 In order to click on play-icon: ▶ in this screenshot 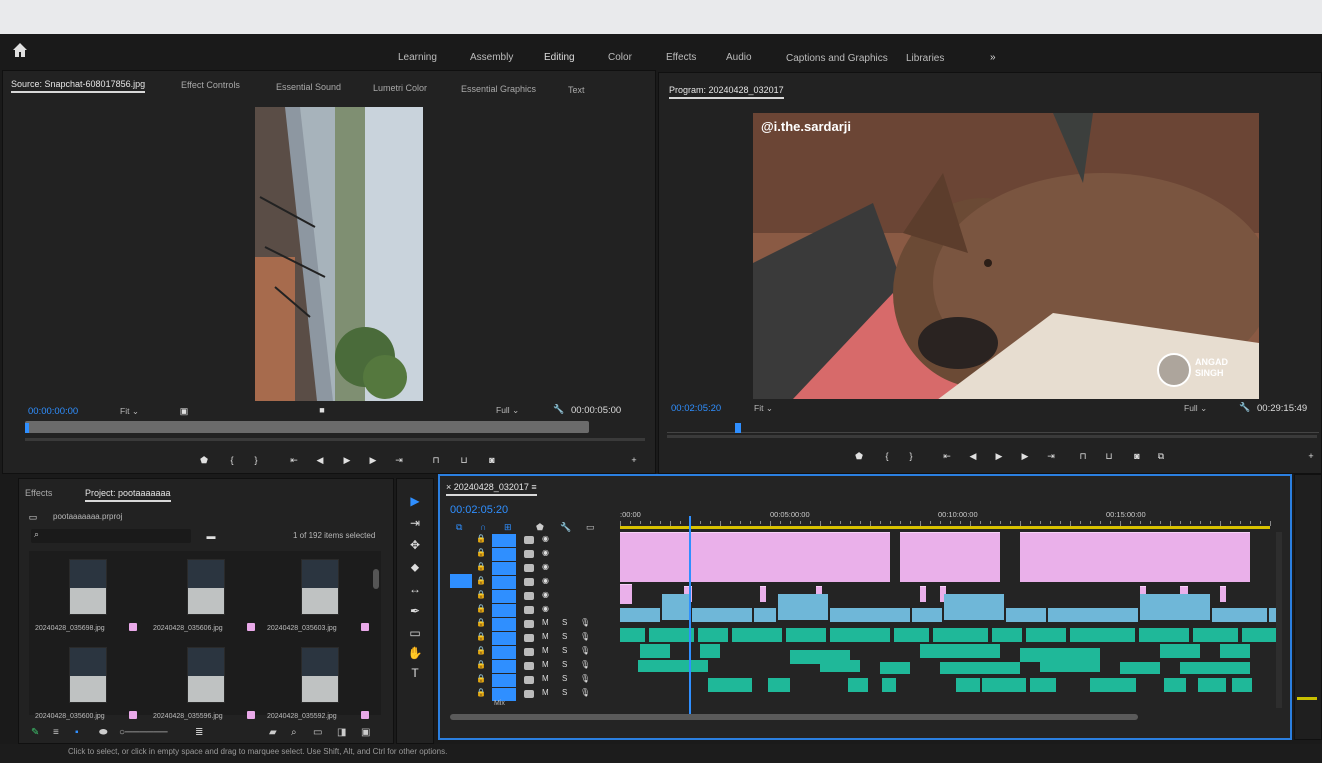, I will do `click(347, 460)`.